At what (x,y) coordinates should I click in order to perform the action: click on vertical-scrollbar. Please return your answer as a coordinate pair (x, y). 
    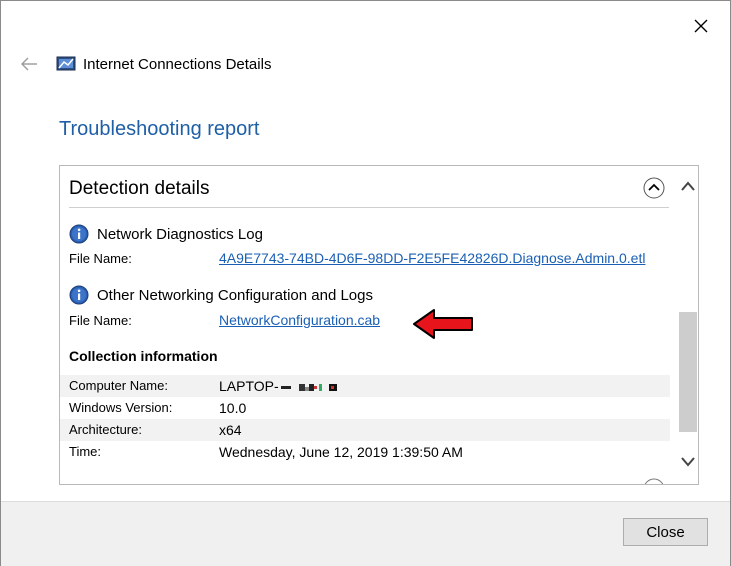
    Looking at the image, I should click on (687, 325).